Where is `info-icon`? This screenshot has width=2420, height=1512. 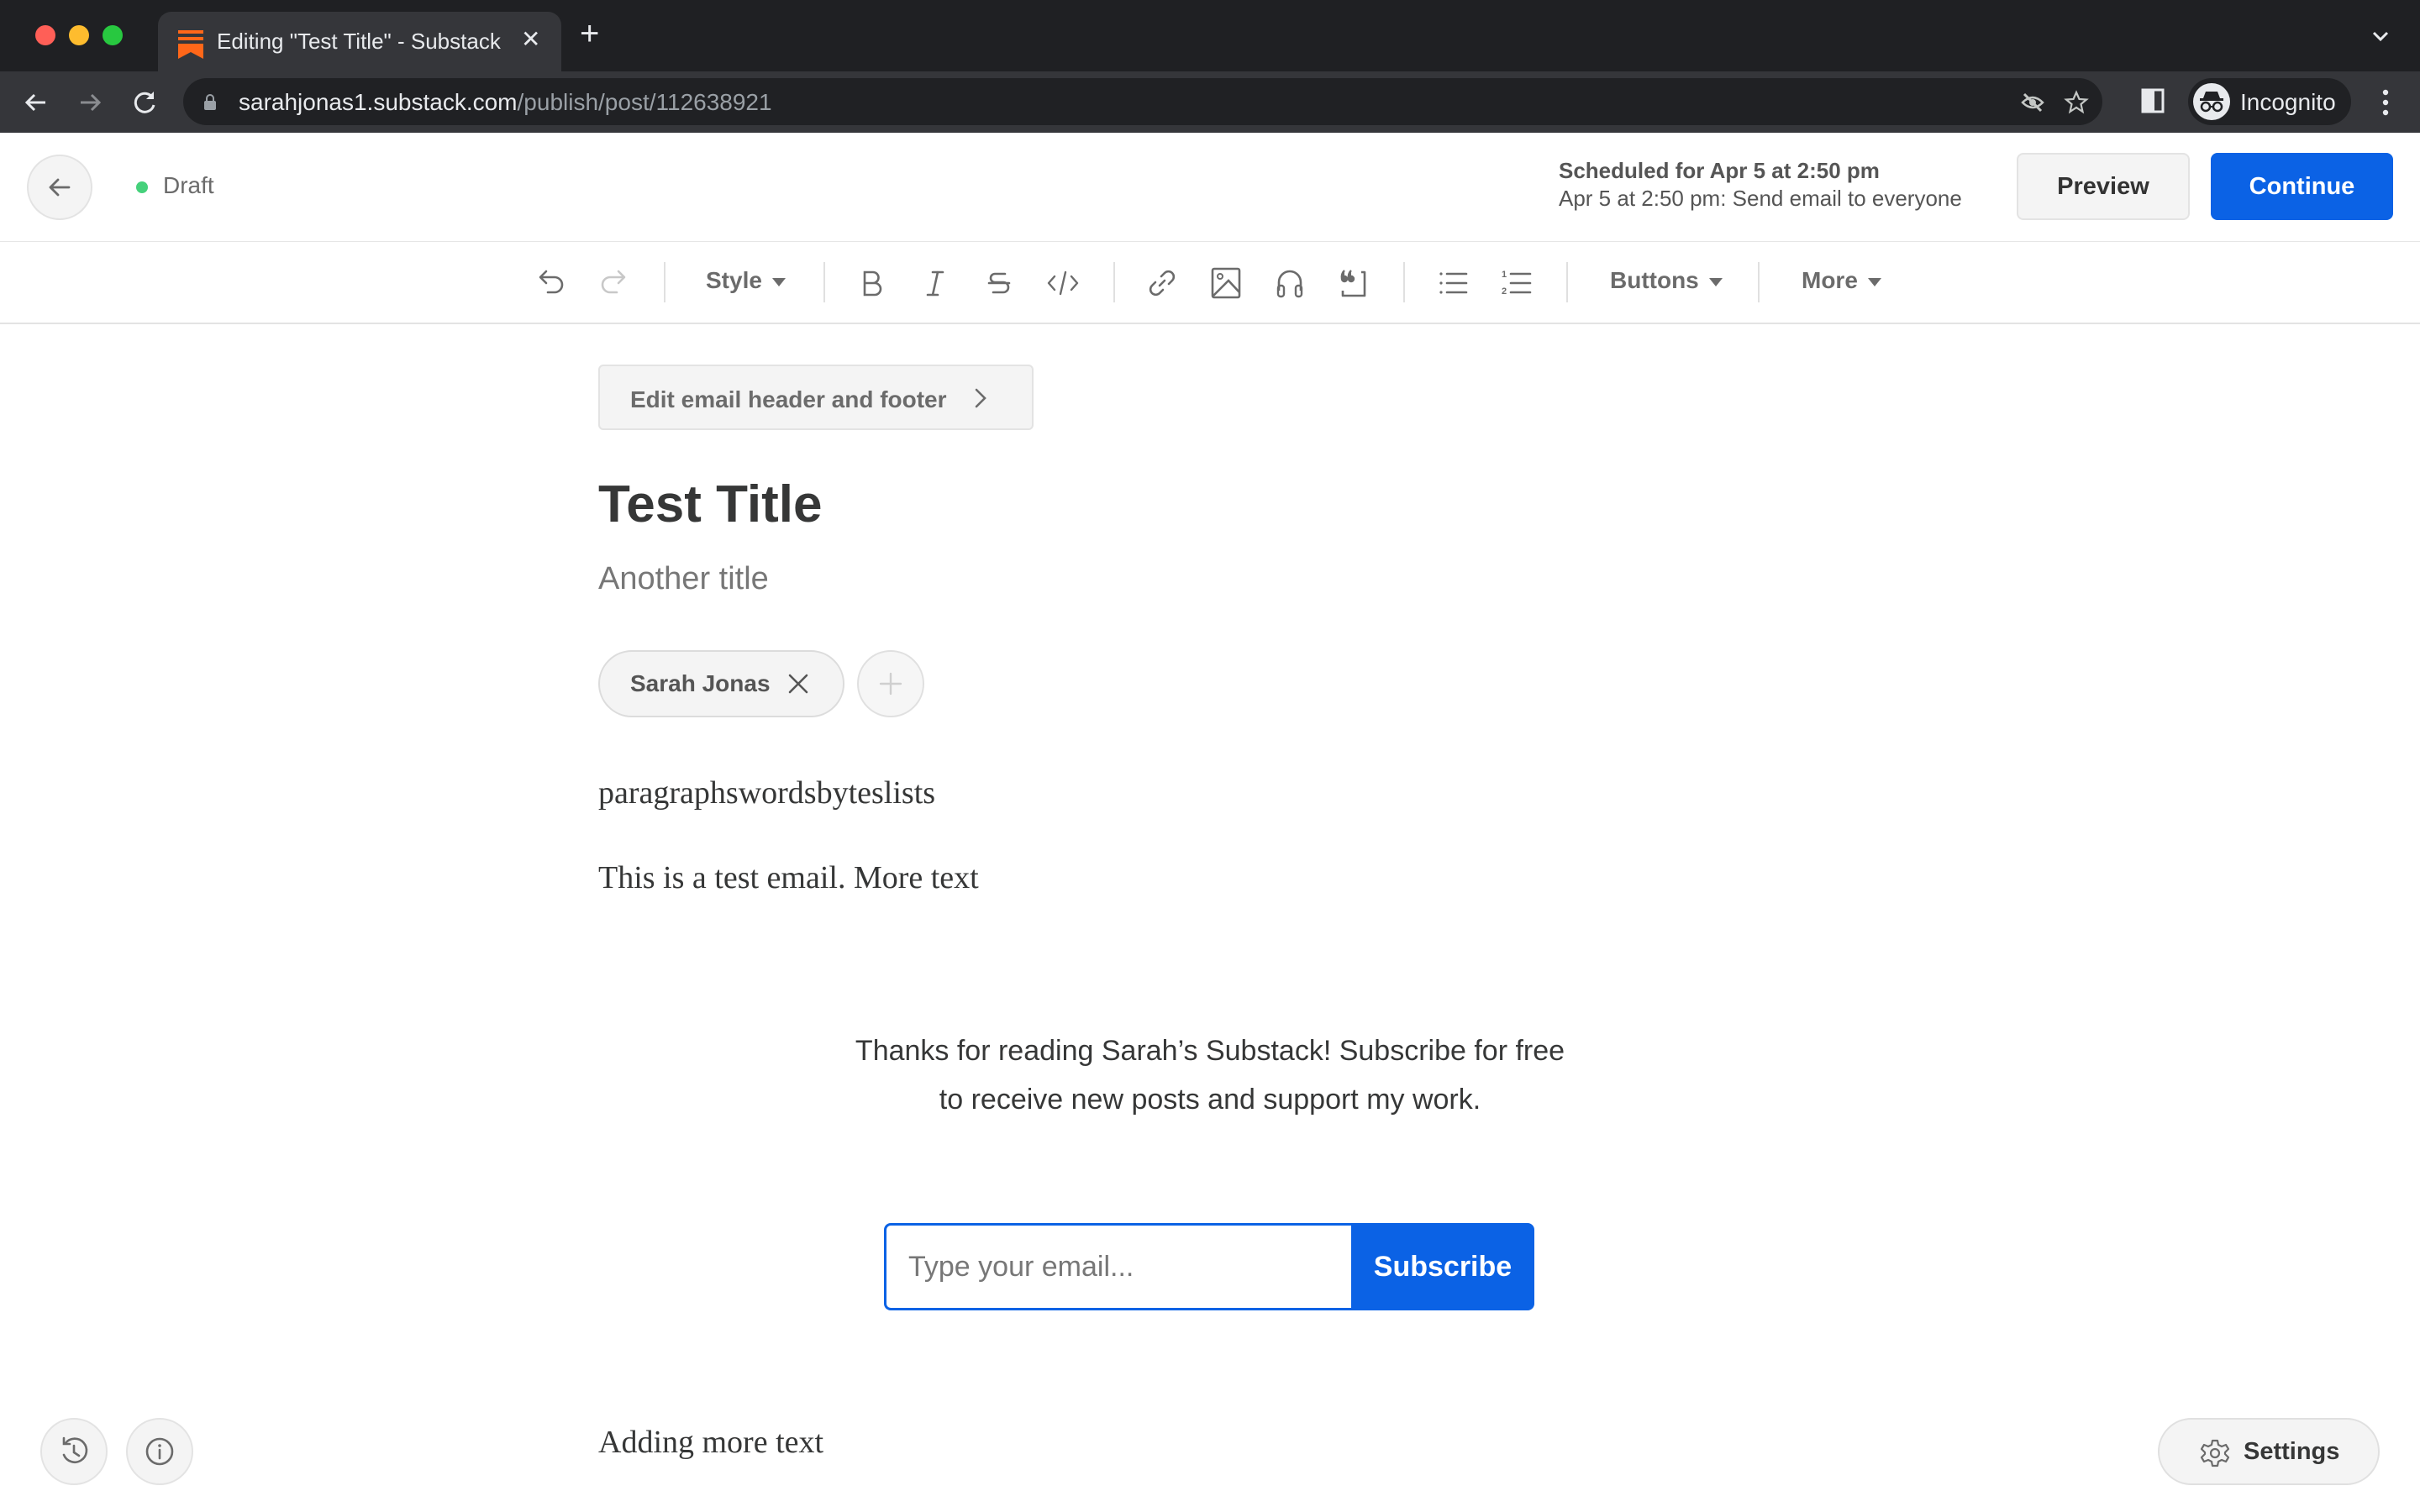
info-icon is located at coordinates (159, 1451).